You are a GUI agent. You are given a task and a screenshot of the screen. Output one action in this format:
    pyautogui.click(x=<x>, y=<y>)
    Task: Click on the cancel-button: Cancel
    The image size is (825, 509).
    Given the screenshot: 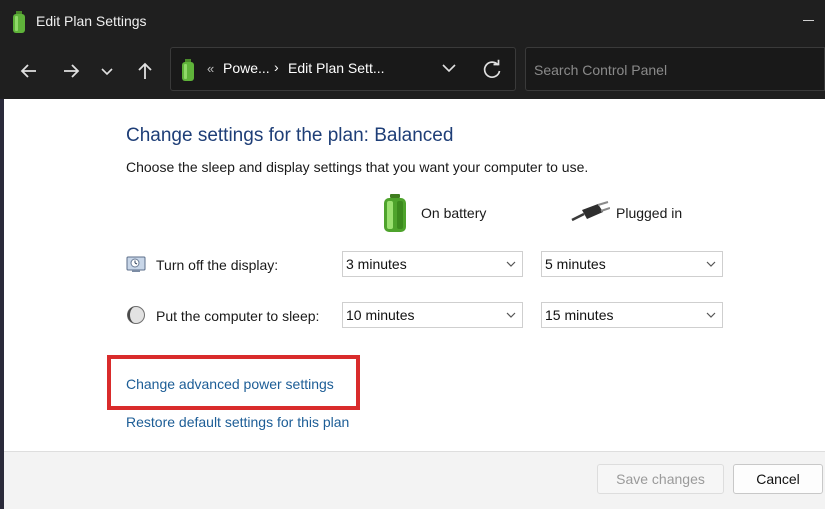 What is the action you would take?
    pyautogui.click(x=778, y=479)
    